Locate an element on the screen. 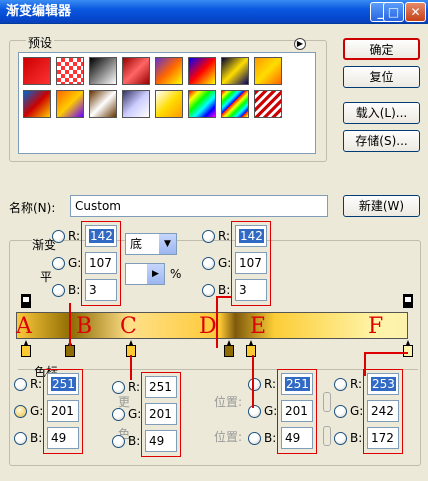  opacity-stop-left is located at coordinates (26, 301).